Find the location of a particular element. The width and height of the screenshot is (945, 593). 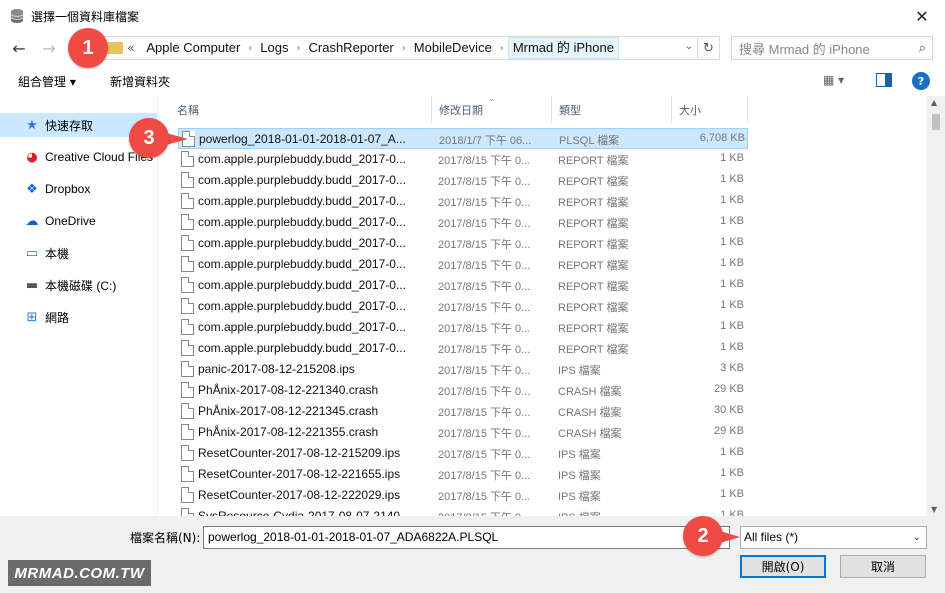

file-size: 29 KB is located at coordinates (729, 389).